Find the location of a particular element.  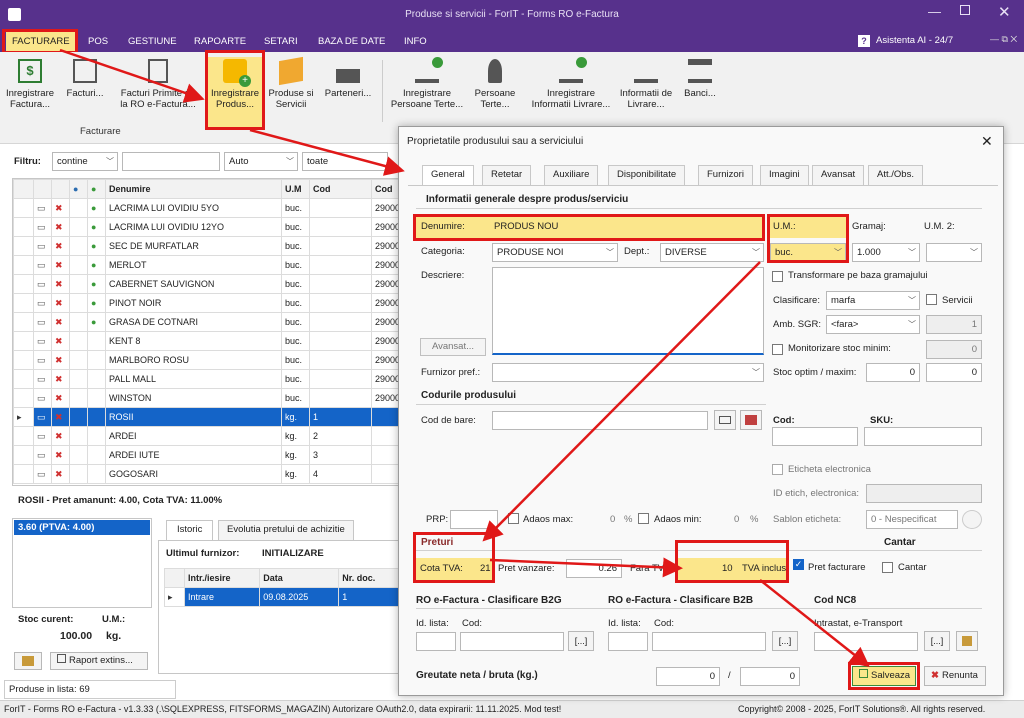

help-icon: ? is located at coordinates (864, 41).